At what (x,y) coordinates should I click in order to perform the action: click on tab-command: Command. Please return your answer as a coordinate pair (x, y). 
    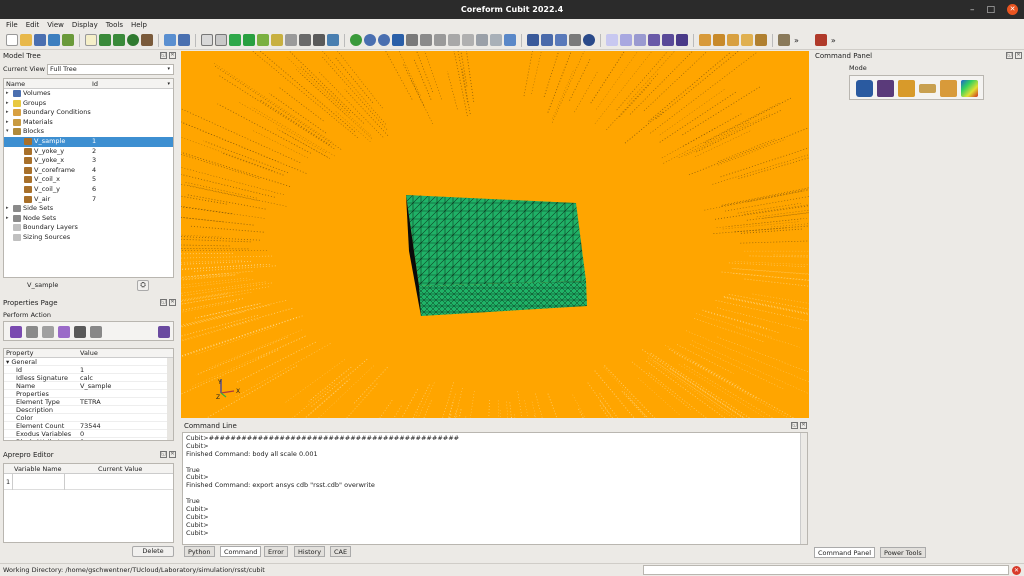
    Looking at the image, I should click on (241, 551).